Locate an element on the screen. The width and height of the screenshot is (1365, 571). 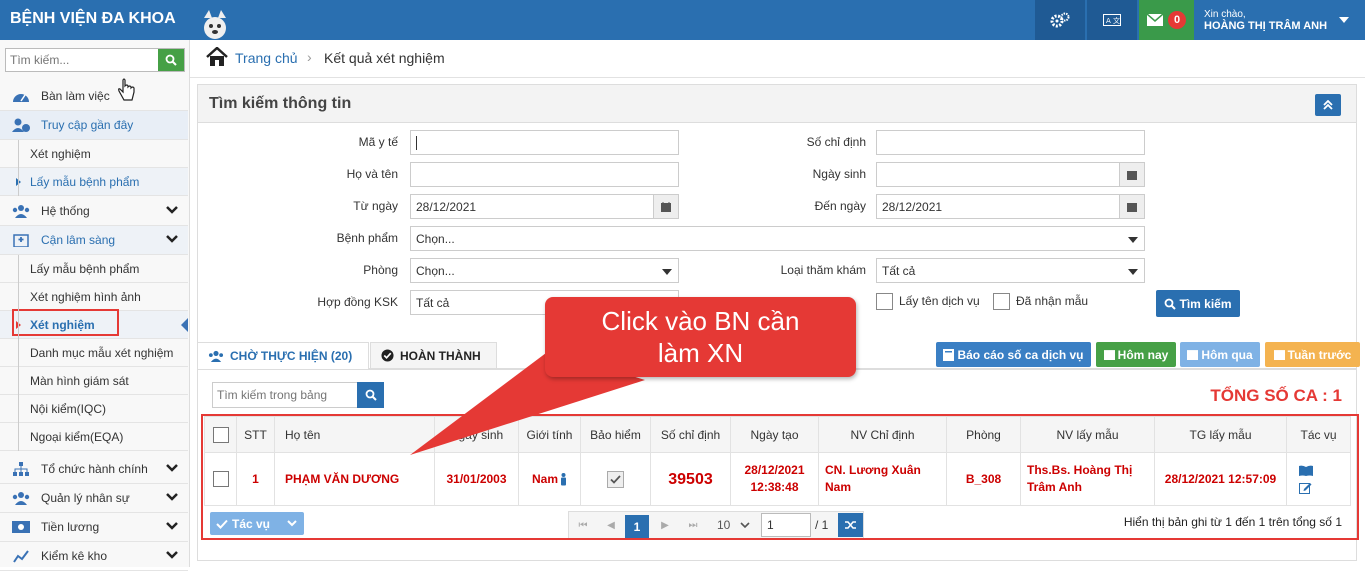
table-search-button is located at coordinates (370, 395).